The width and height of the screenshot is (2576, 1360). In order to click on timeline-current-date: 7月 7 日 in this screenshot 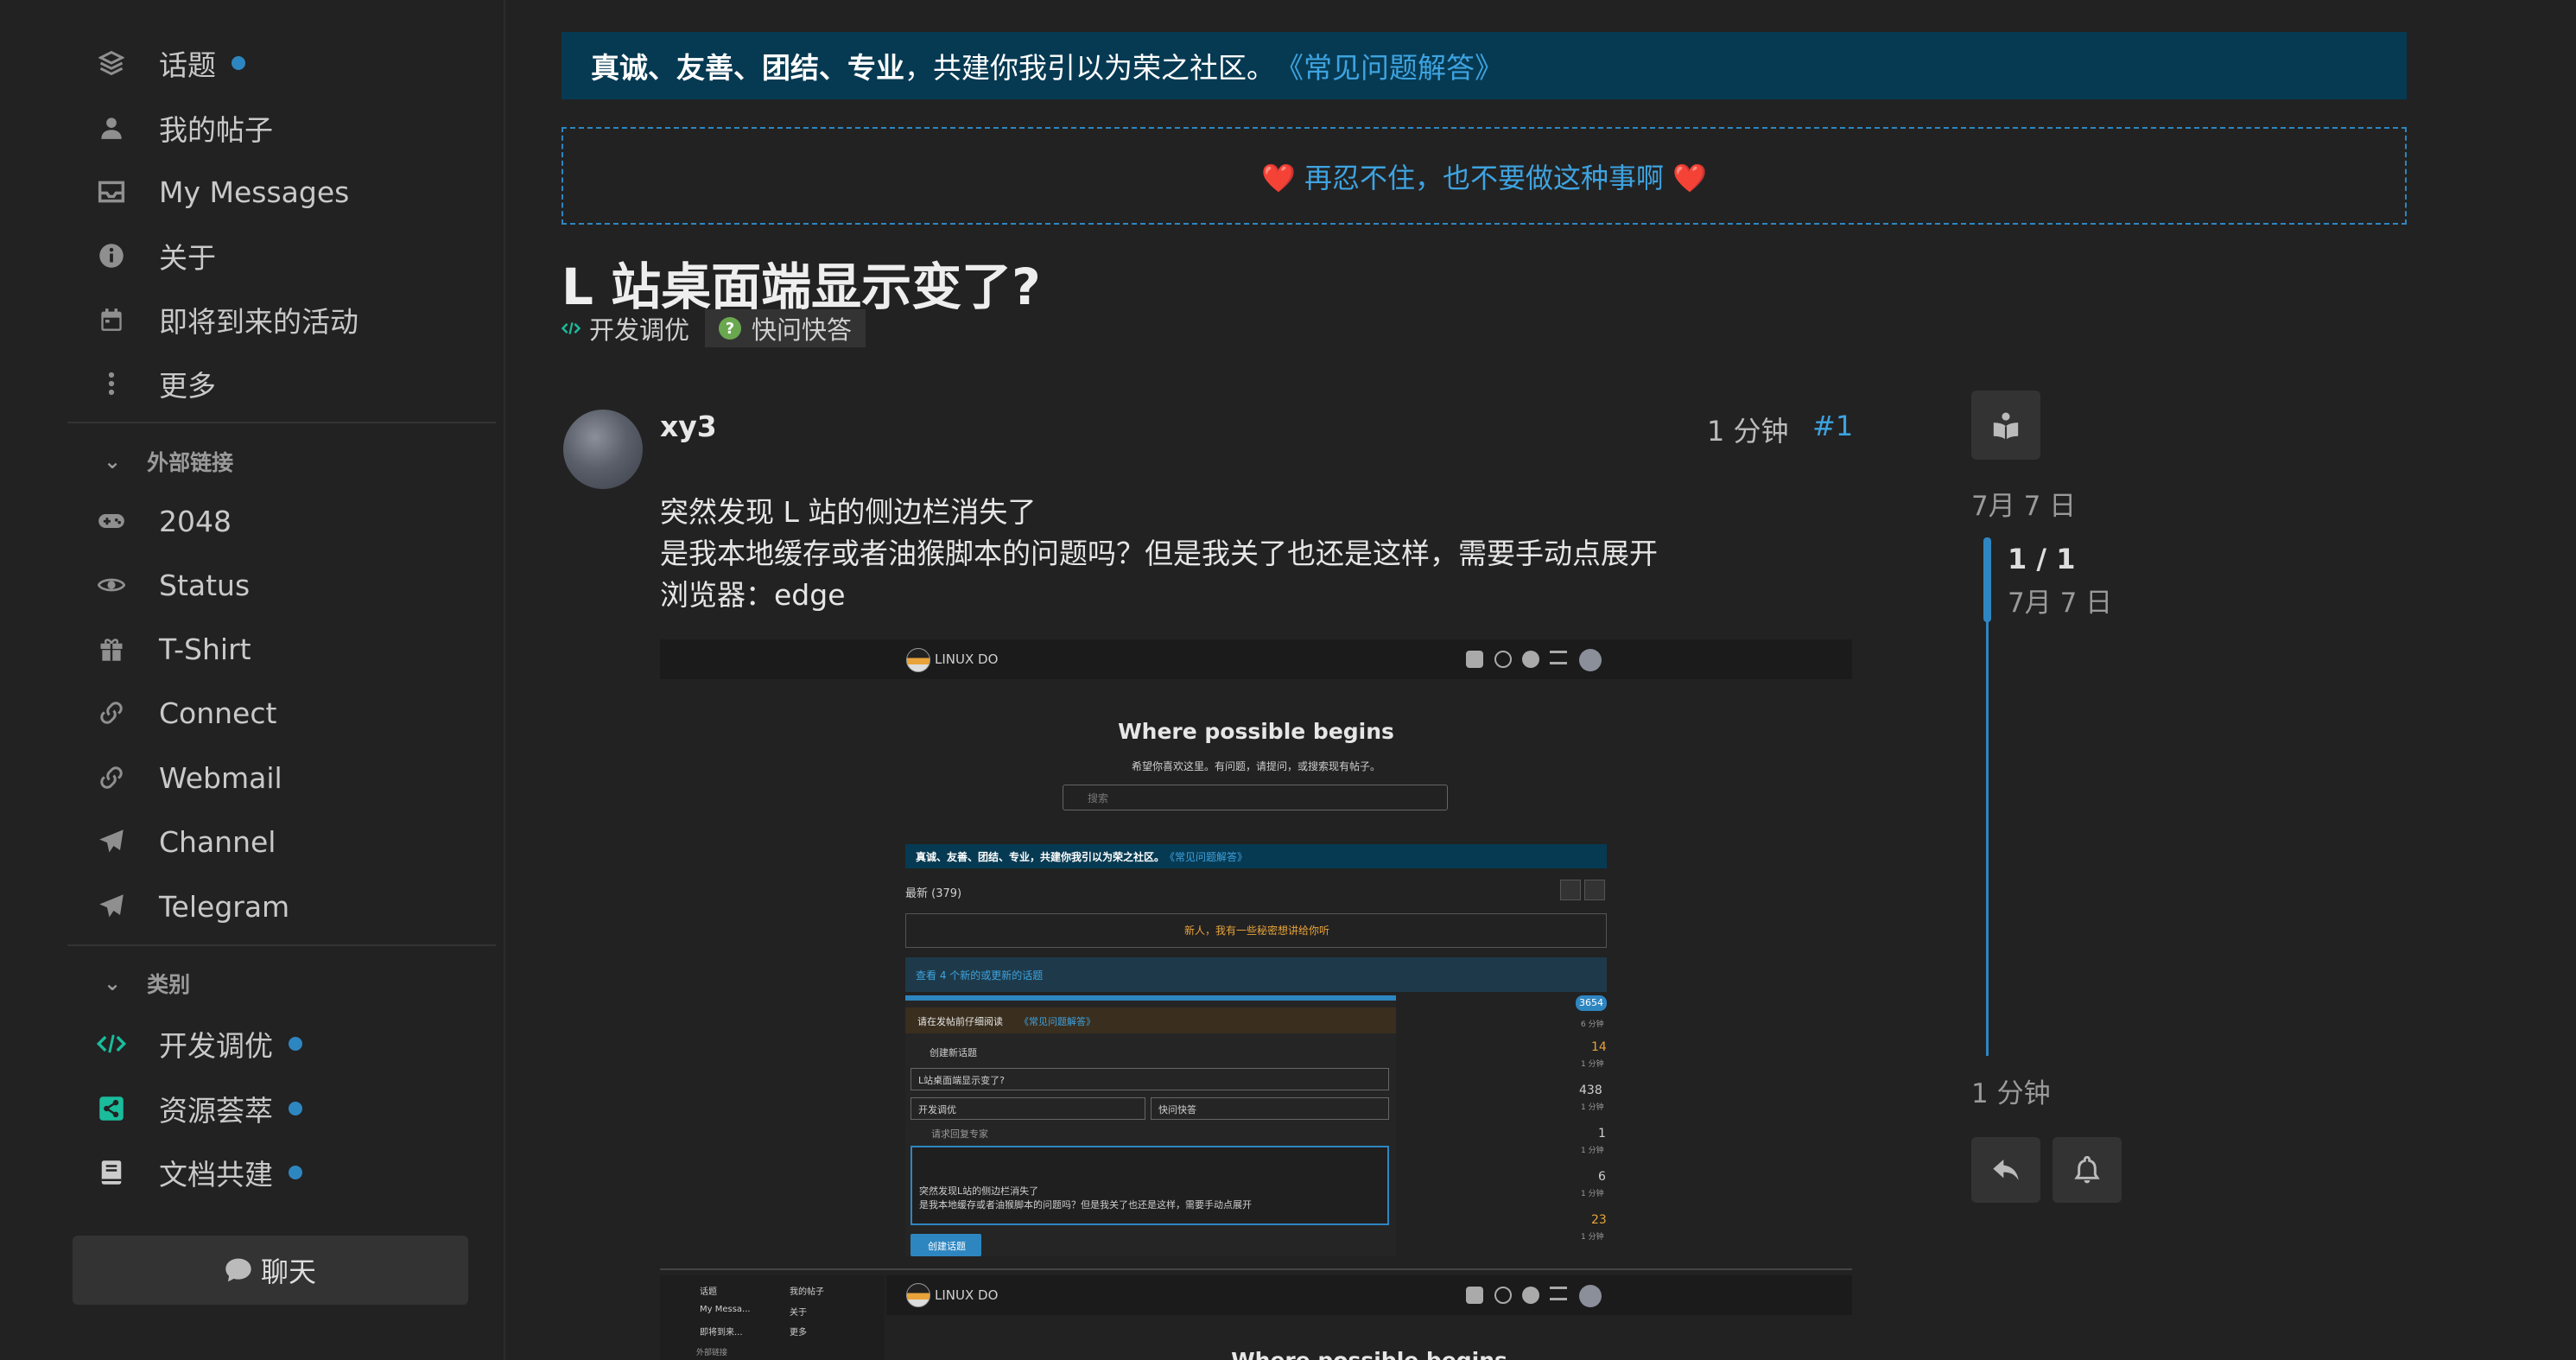, I will do `click(2060, 604)`.